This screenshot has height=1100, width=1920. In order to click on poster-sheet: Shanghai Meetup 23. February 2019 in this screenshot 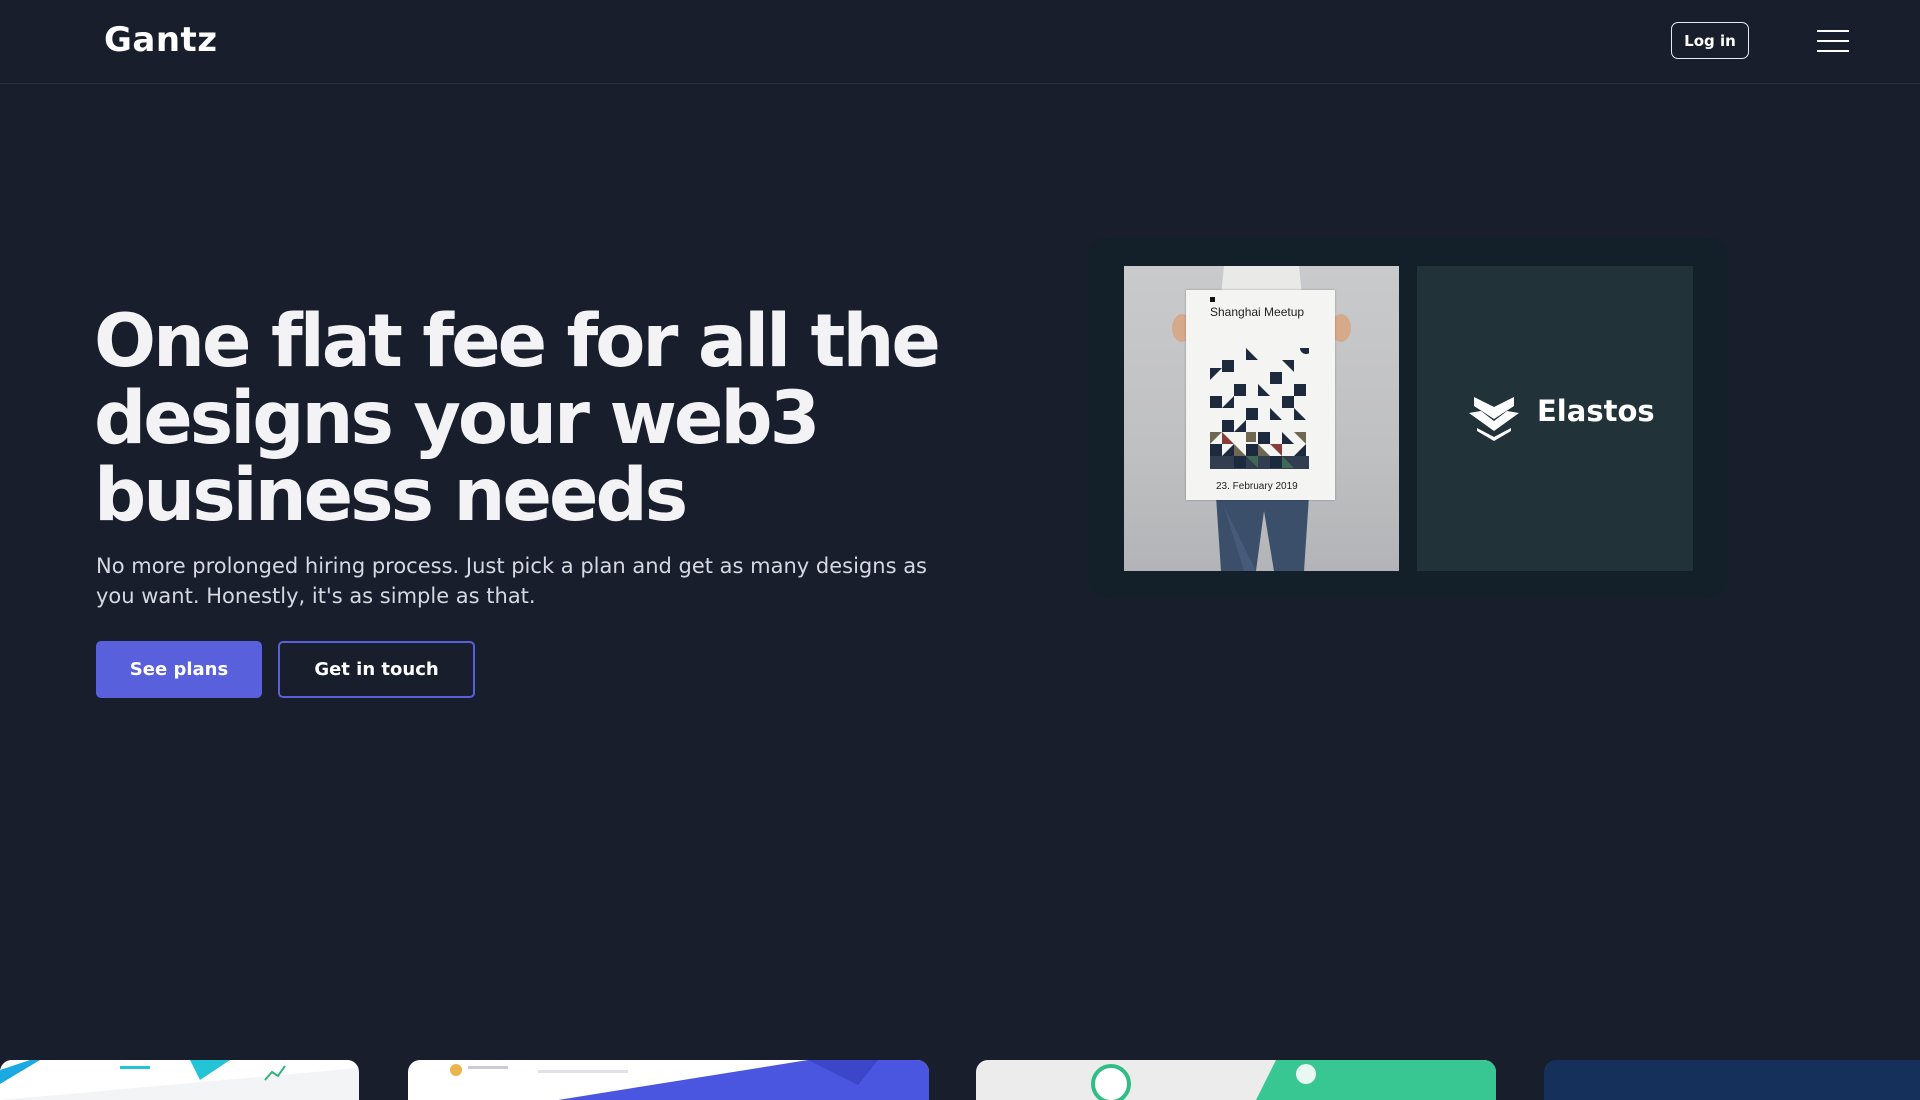, I will do `click(1260, 395)`.